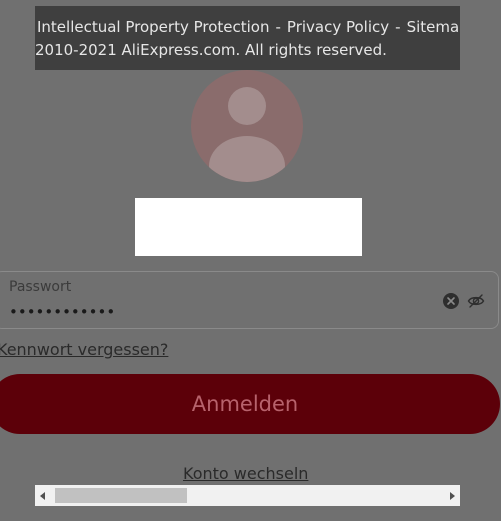 This screenshot has width=501, height=521. What do you see at coordinates (62, 312) in the screenshot?
I see `password-input: ••••••••••••` at bounding box center [62, 312].